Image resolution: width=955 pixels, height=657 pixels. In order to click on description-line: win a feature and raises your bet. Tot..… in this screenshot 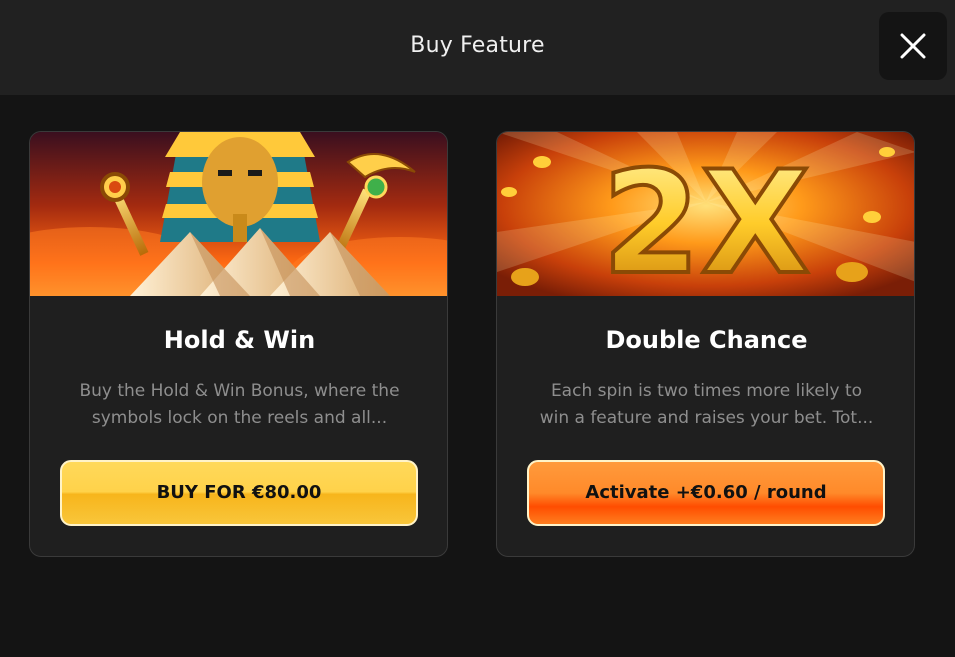, I will do `click(706, 418)`.